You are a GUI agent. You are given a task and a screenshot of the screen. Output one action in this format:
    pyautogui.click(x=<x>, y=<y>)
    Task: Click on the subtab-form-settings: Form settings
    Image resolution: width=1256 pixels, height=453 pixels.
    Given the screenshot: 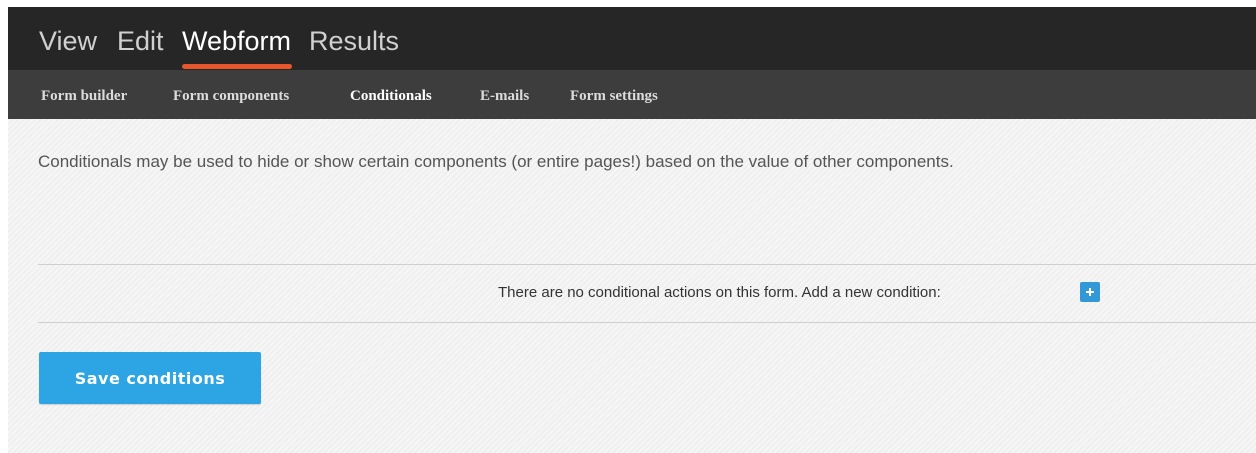 What is the action you would take?
    pyautogui.click(x=614, y=96)
    